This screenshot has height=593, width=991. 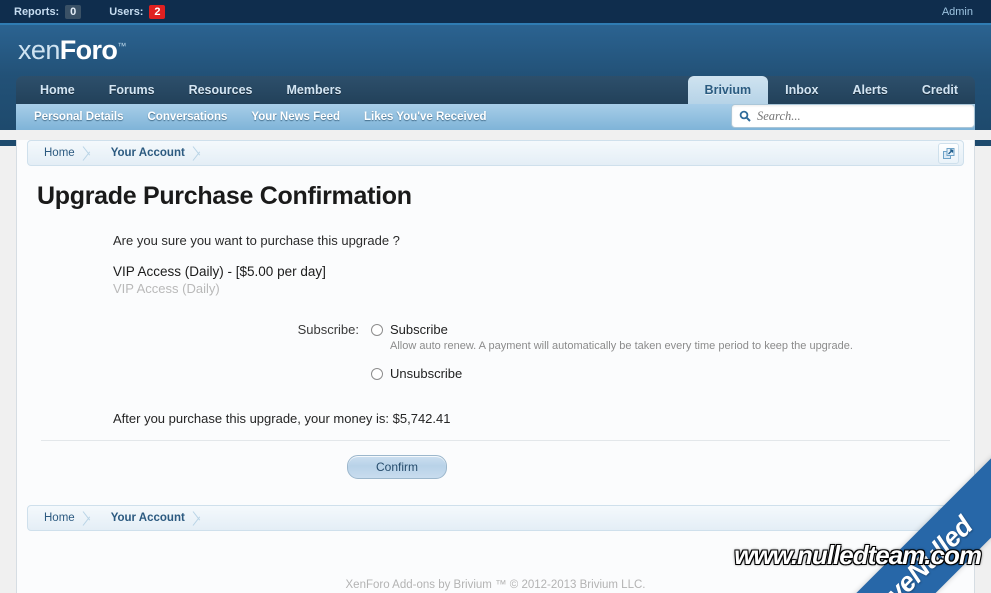 What do you see at coordinates (801, 90) in the screenshot?
I see `nav-item-inbox: Inbox` at bounding box center [801, 90].